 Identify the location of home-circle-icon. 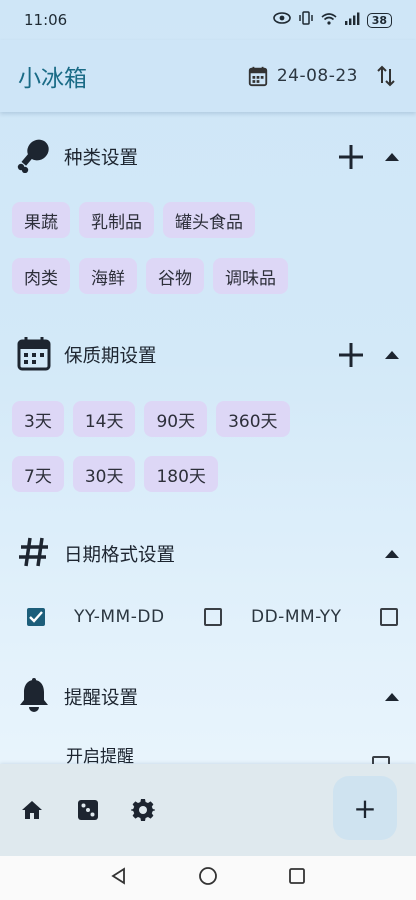
(208, 878).